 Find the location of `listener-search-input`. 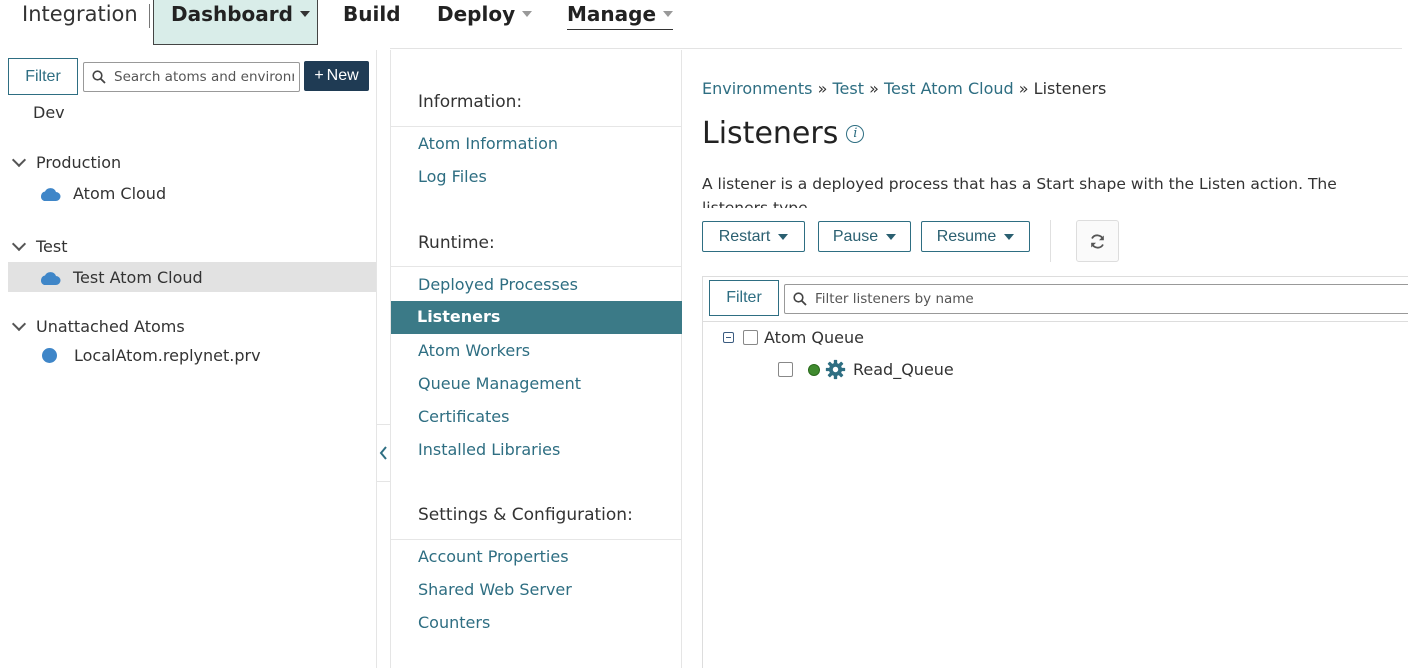

listener-search-input is located at coordinates (1095, 299).